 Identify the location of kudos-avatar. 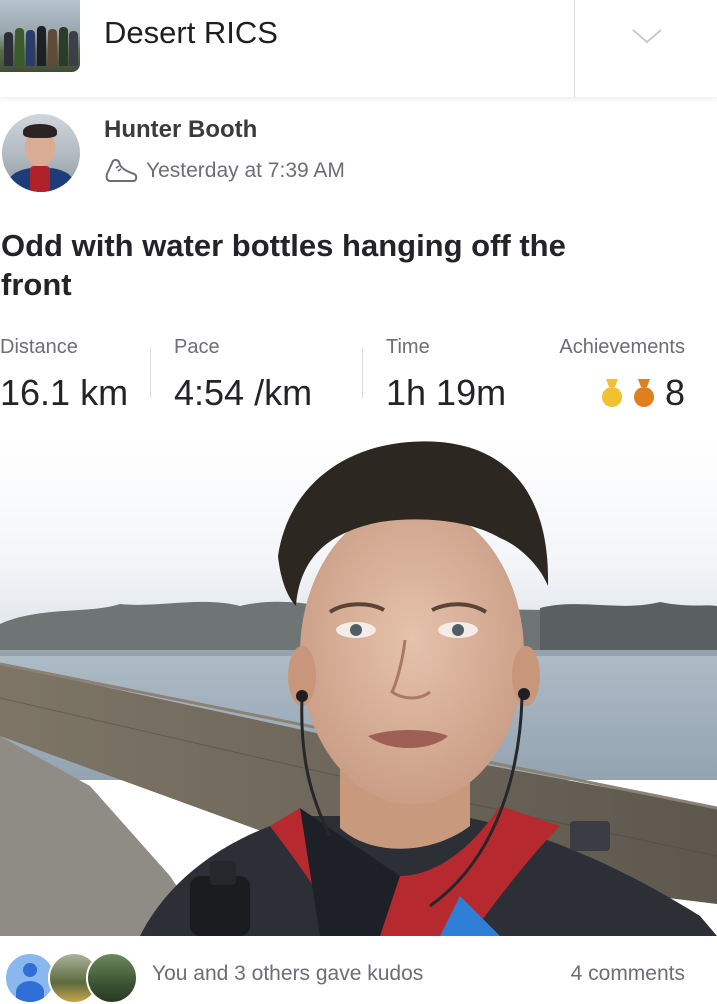
(112, 978).